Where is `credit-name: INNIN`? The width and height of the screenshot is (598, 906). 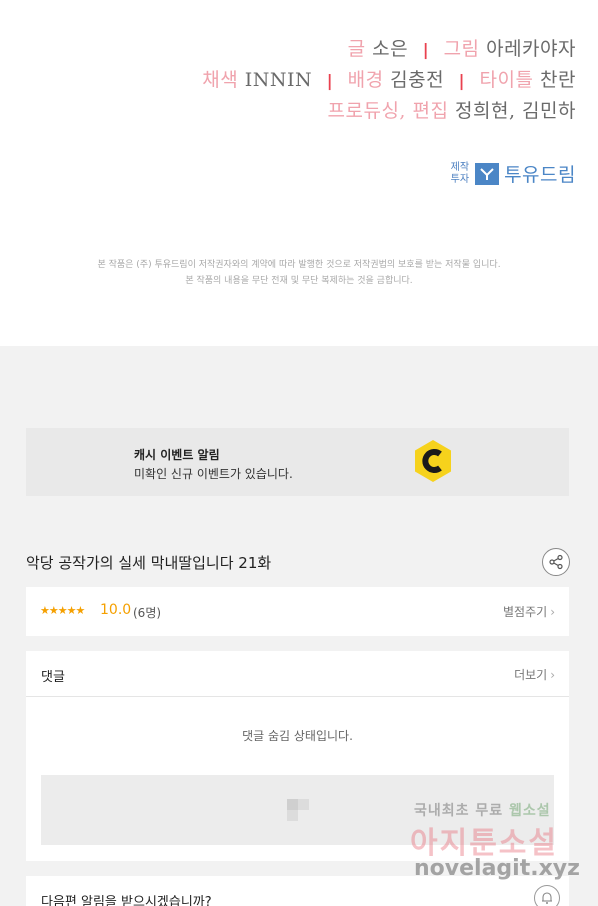
credit-name: INNIN is located at coordinates (278, 80).